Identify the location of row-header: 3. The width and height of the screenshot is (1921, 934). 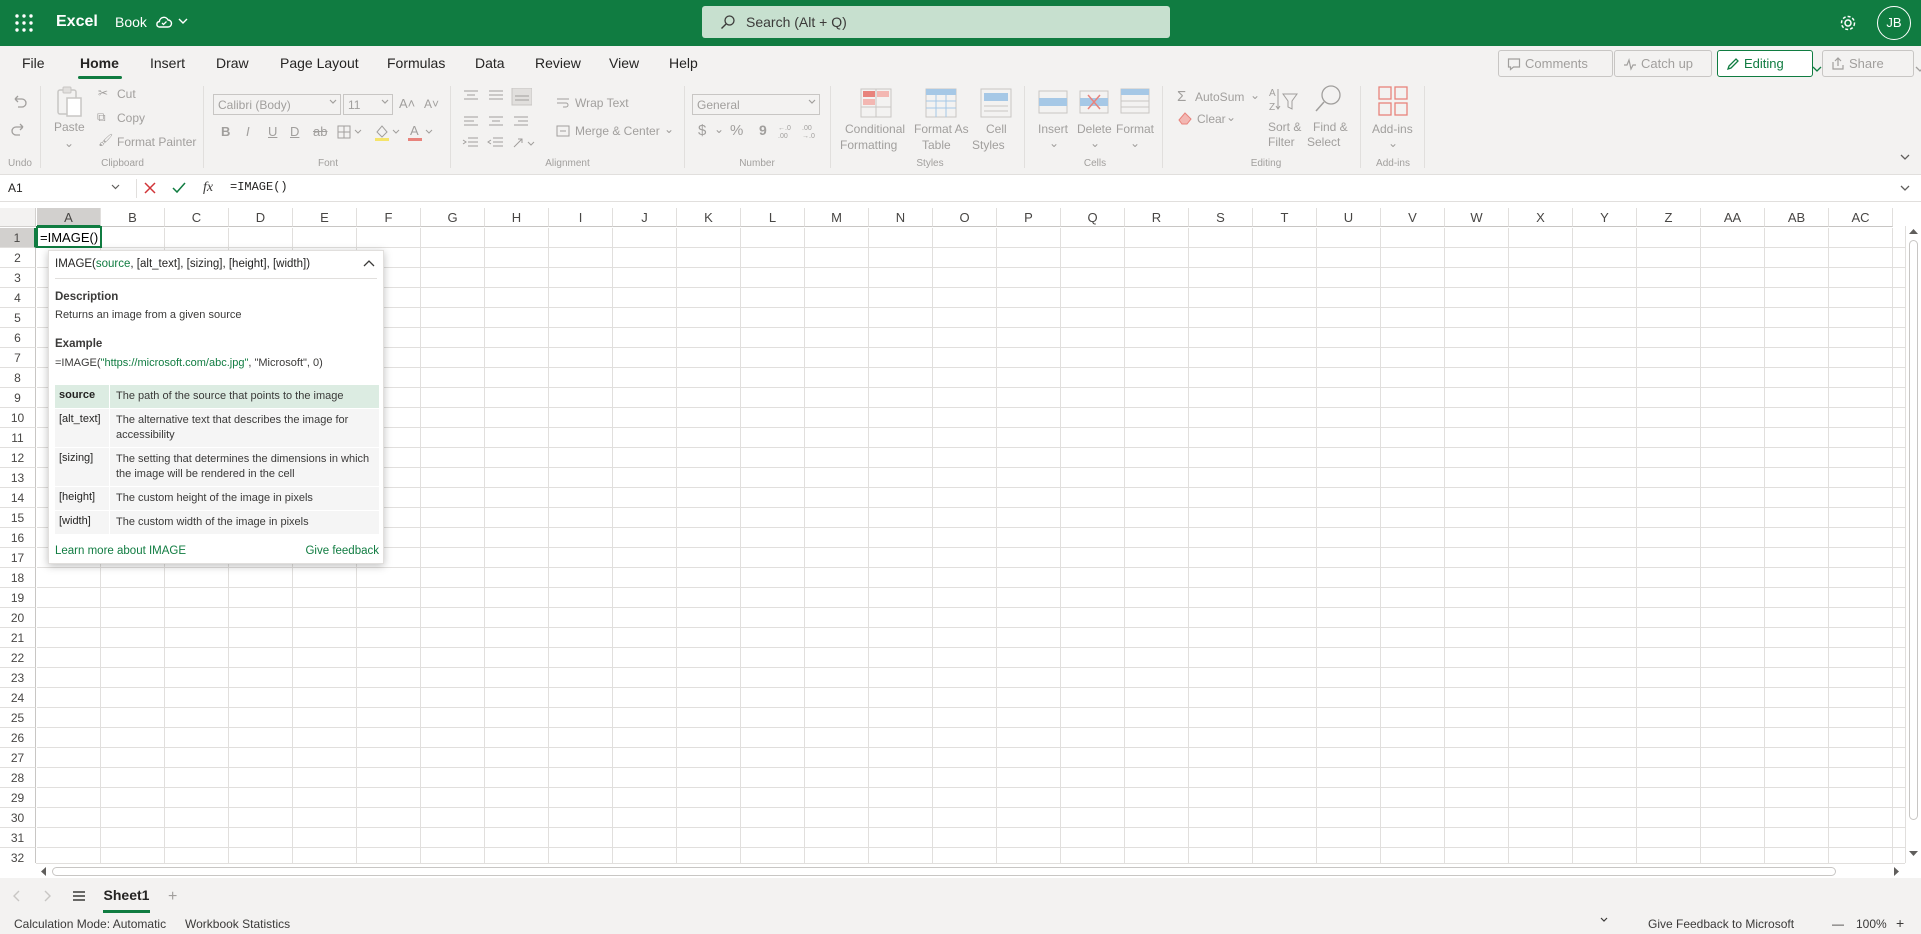
(18, 278).